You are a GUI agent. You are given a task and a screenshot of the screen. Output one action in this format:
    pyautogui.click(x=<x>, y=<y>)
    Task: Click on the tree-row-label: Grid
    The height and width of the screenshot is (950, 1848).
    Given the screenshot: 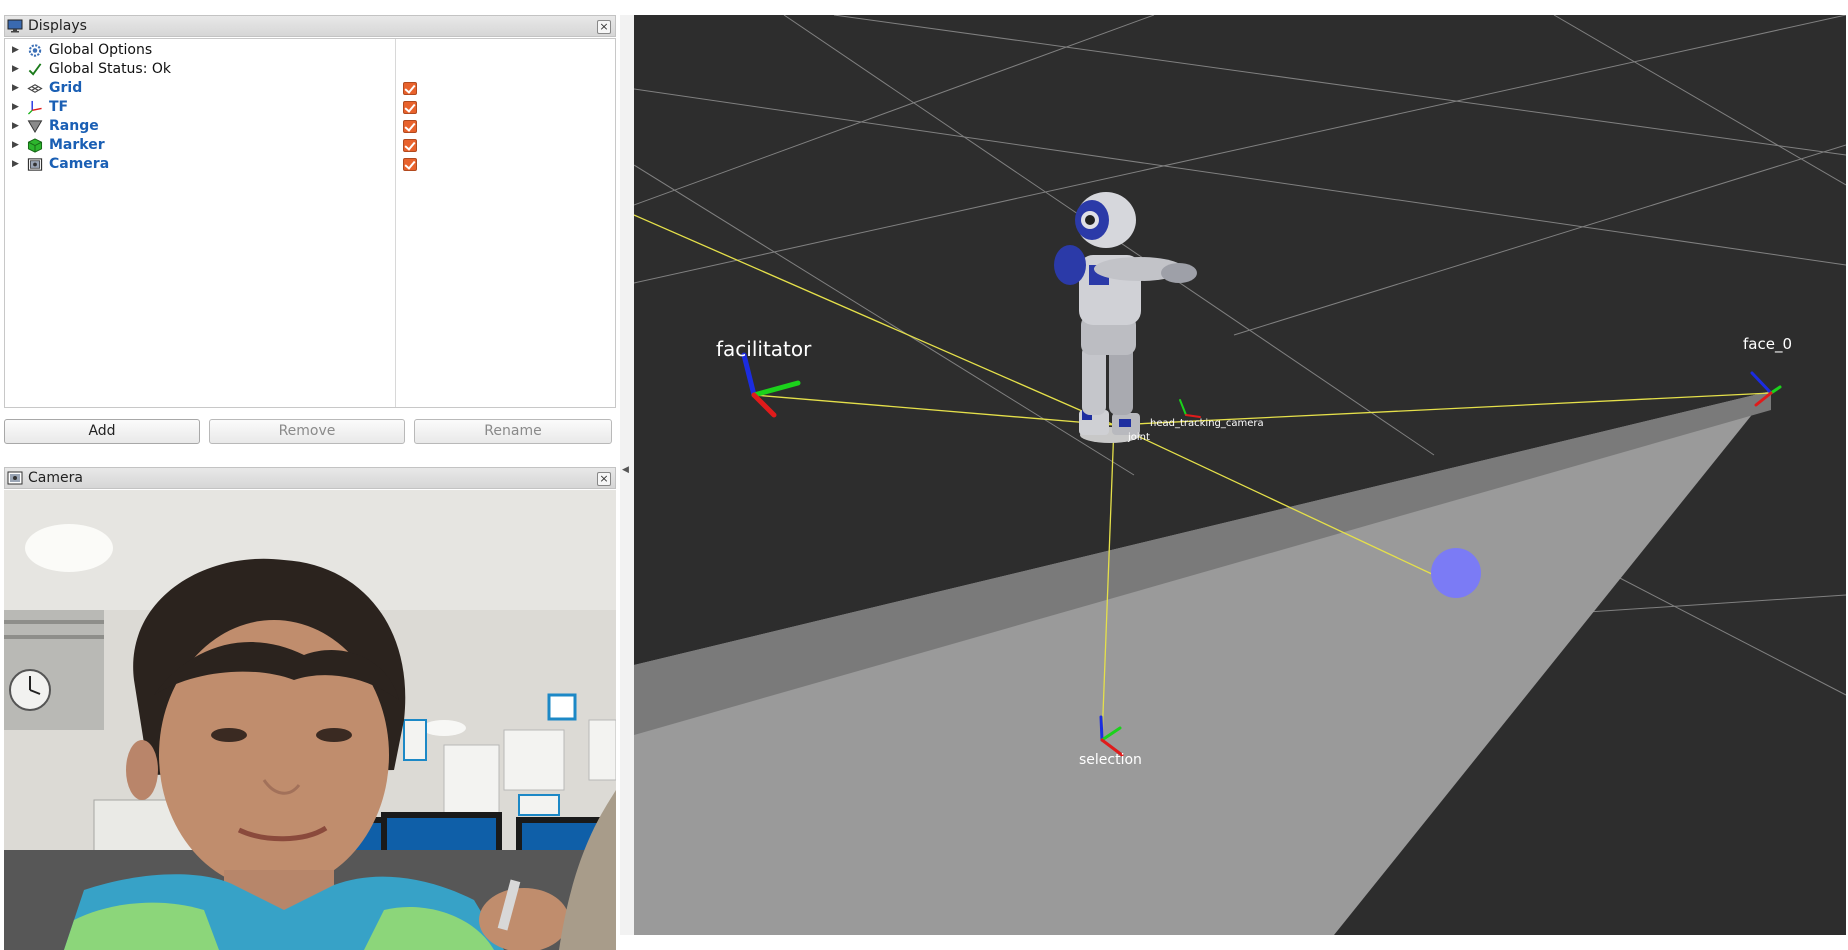 What is the action you would take?
    pyautogui.click(x=66, y=88)
    